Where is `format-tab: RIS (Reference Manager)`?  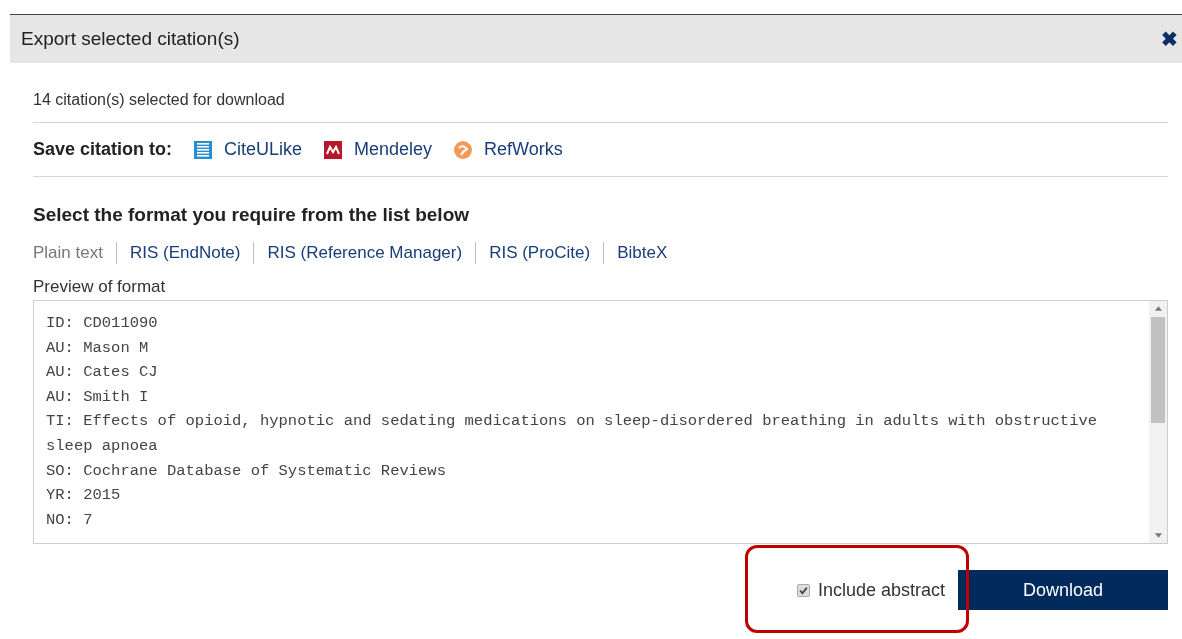 format-tab: RIS (Reference Manager) is located at coordinates (365, 253).